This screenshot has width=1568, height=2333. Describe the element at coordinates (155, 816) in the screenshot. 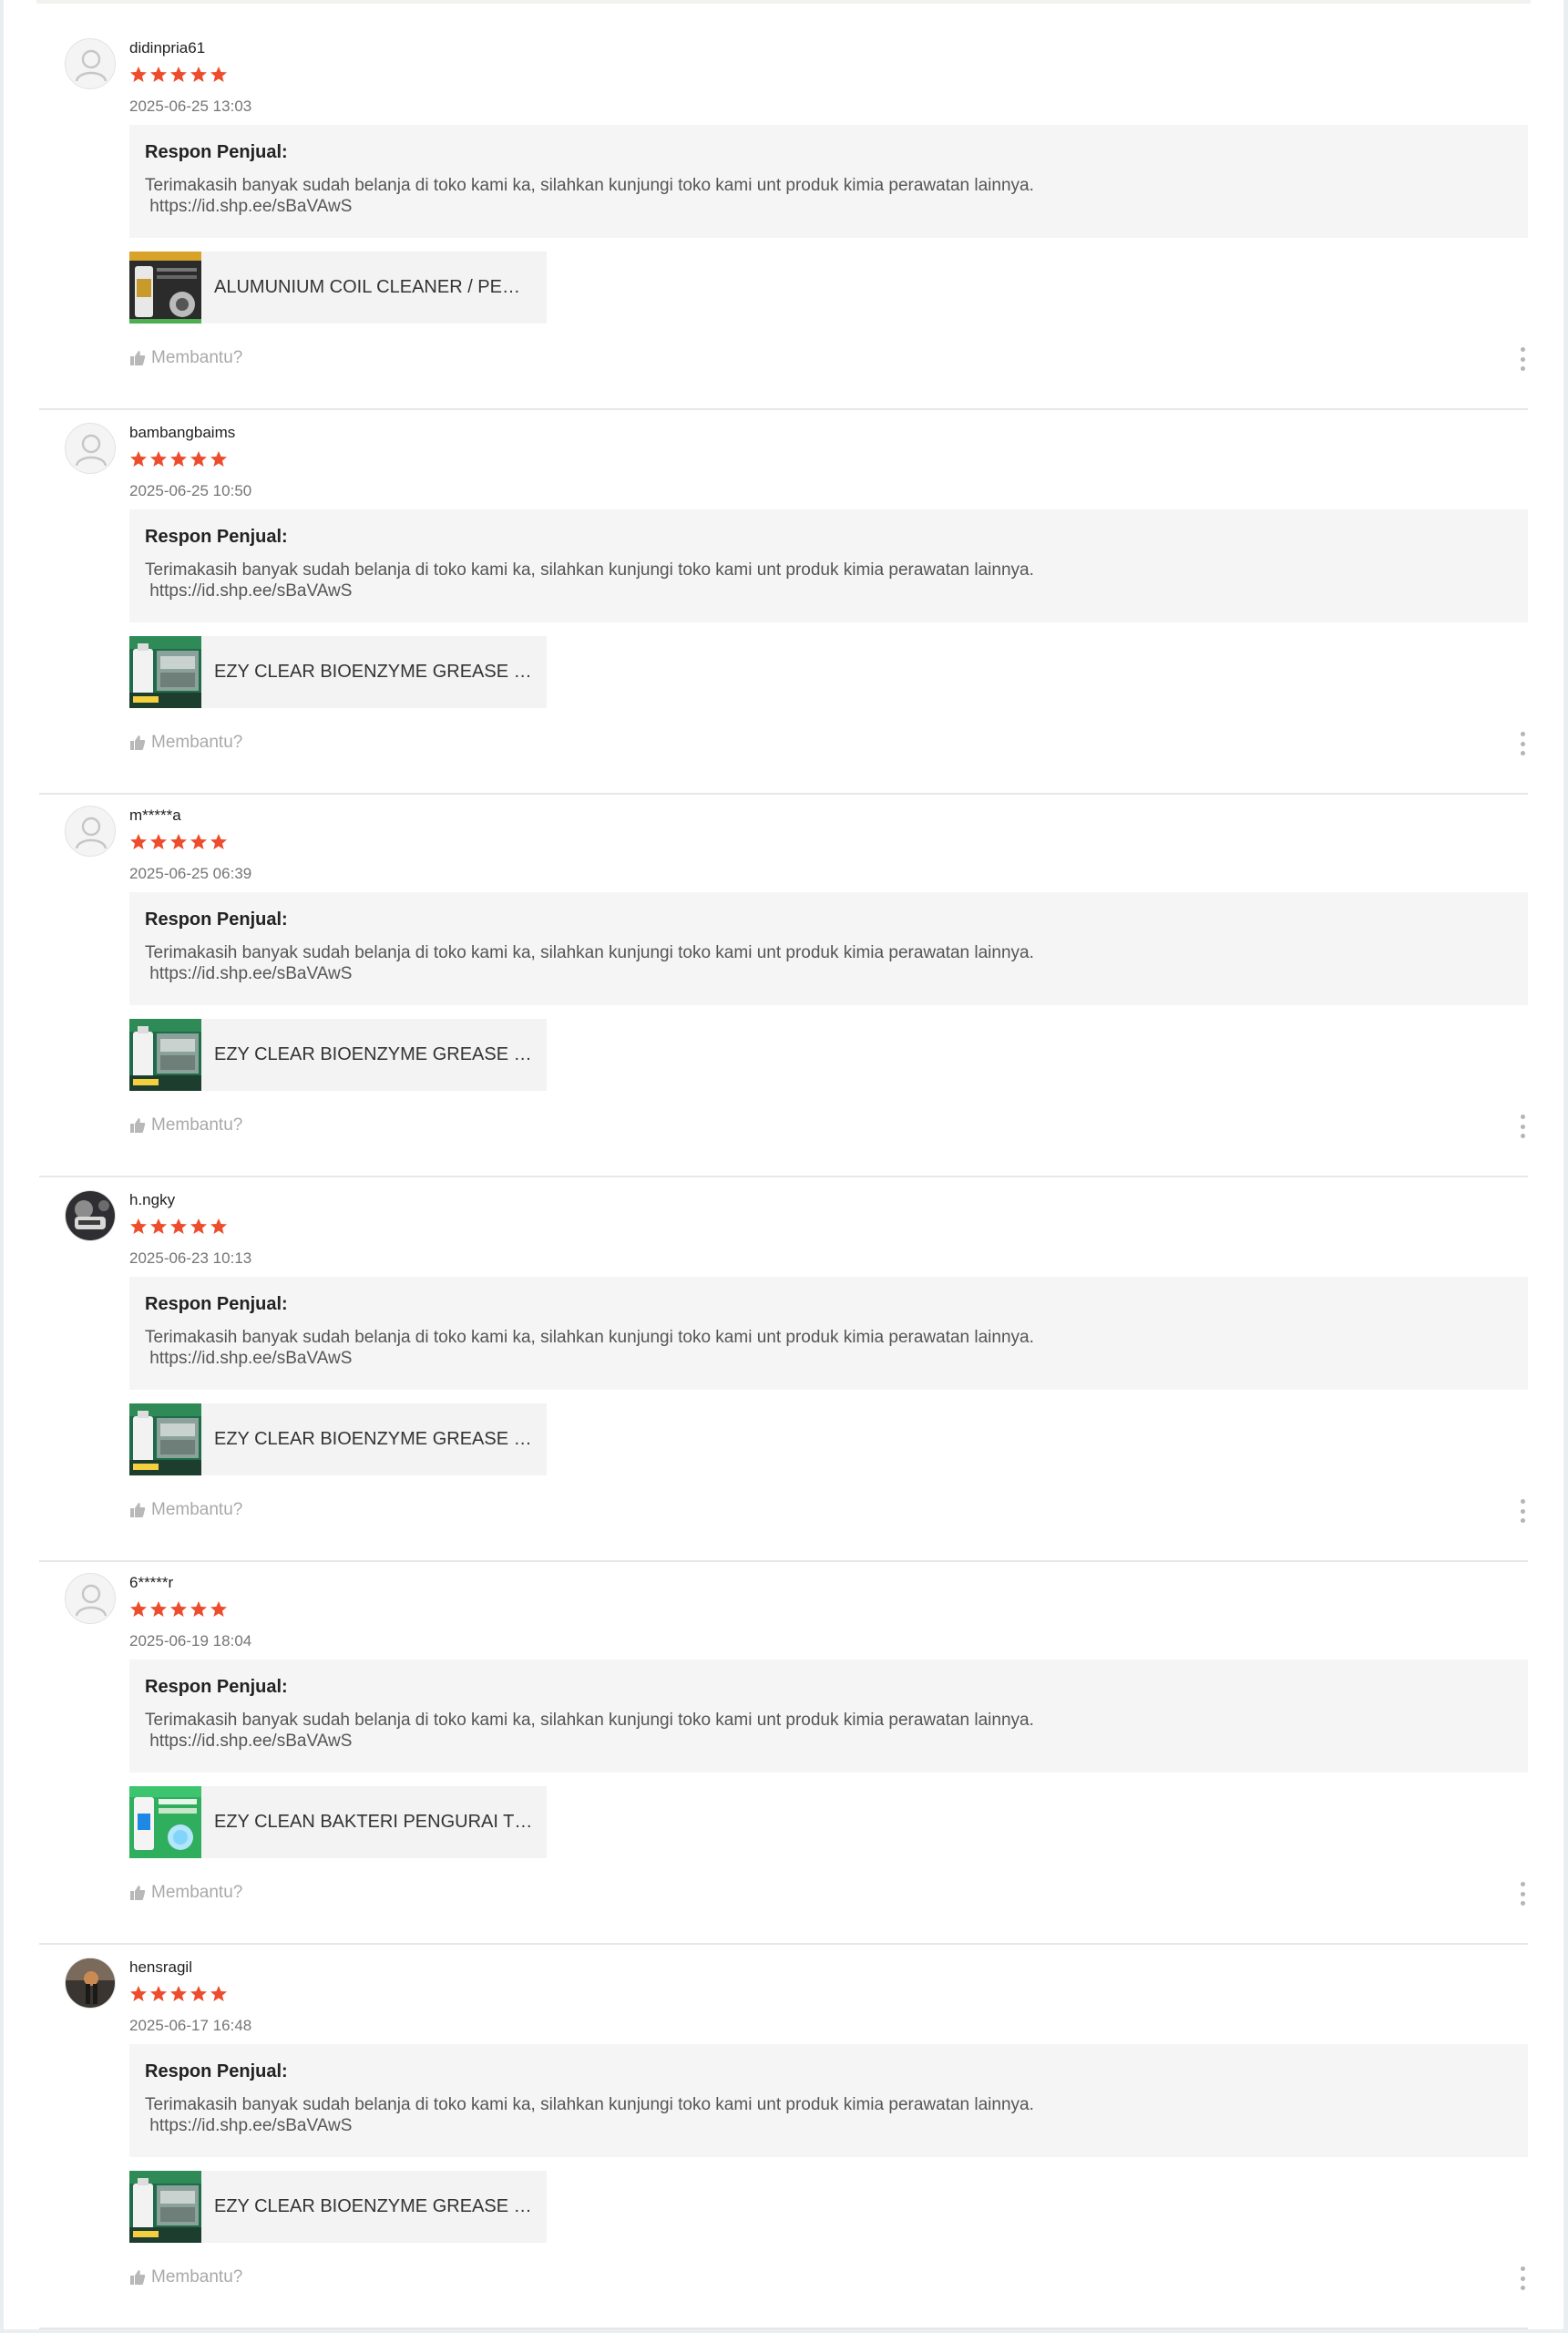

I see `review-username: m*****a` at that location.